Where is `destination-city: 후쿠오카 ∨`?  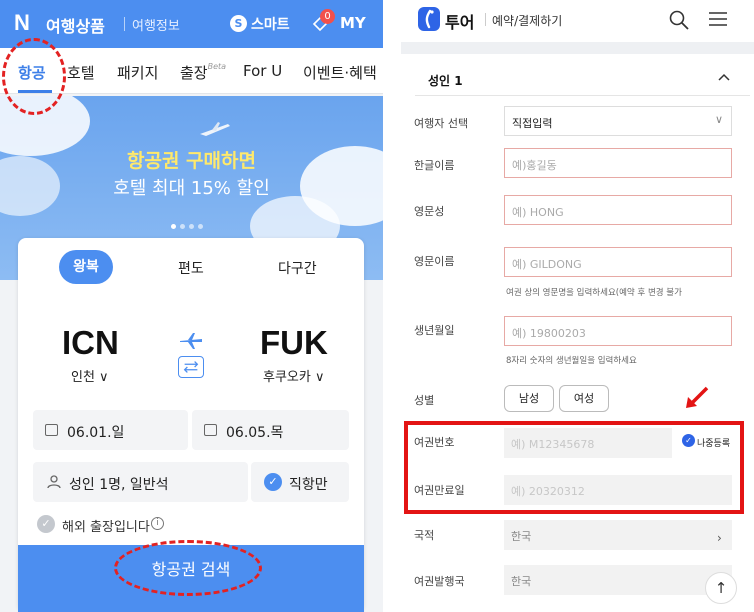 destination-city: 후쿠오카 ∨ is located at coordinates (294, 375).